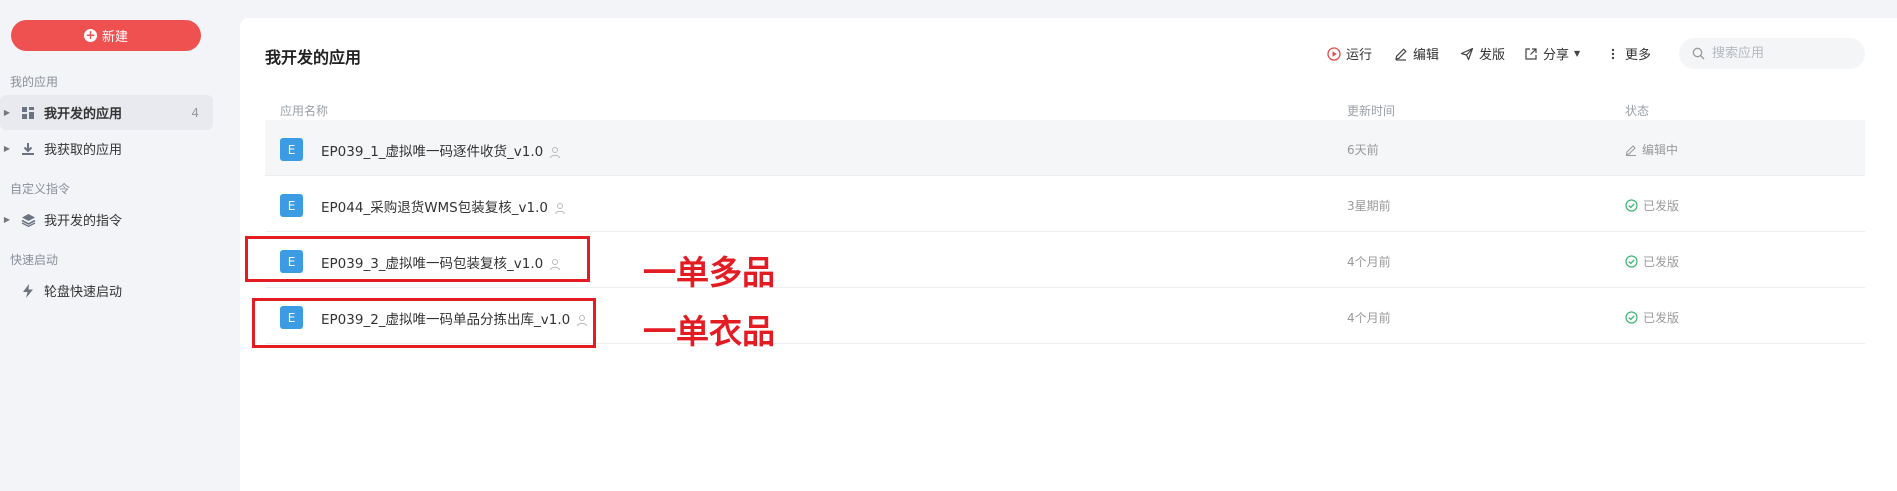 The width and height of the screenshot is (1897, 491). What do you see at coordinates (1065, 148) in the screenshot?
I see `table-row: E EP039_1_虚拟唯一码逐件收货_v1.0 6天前 编辑中` at bounding box center [1065, 148].